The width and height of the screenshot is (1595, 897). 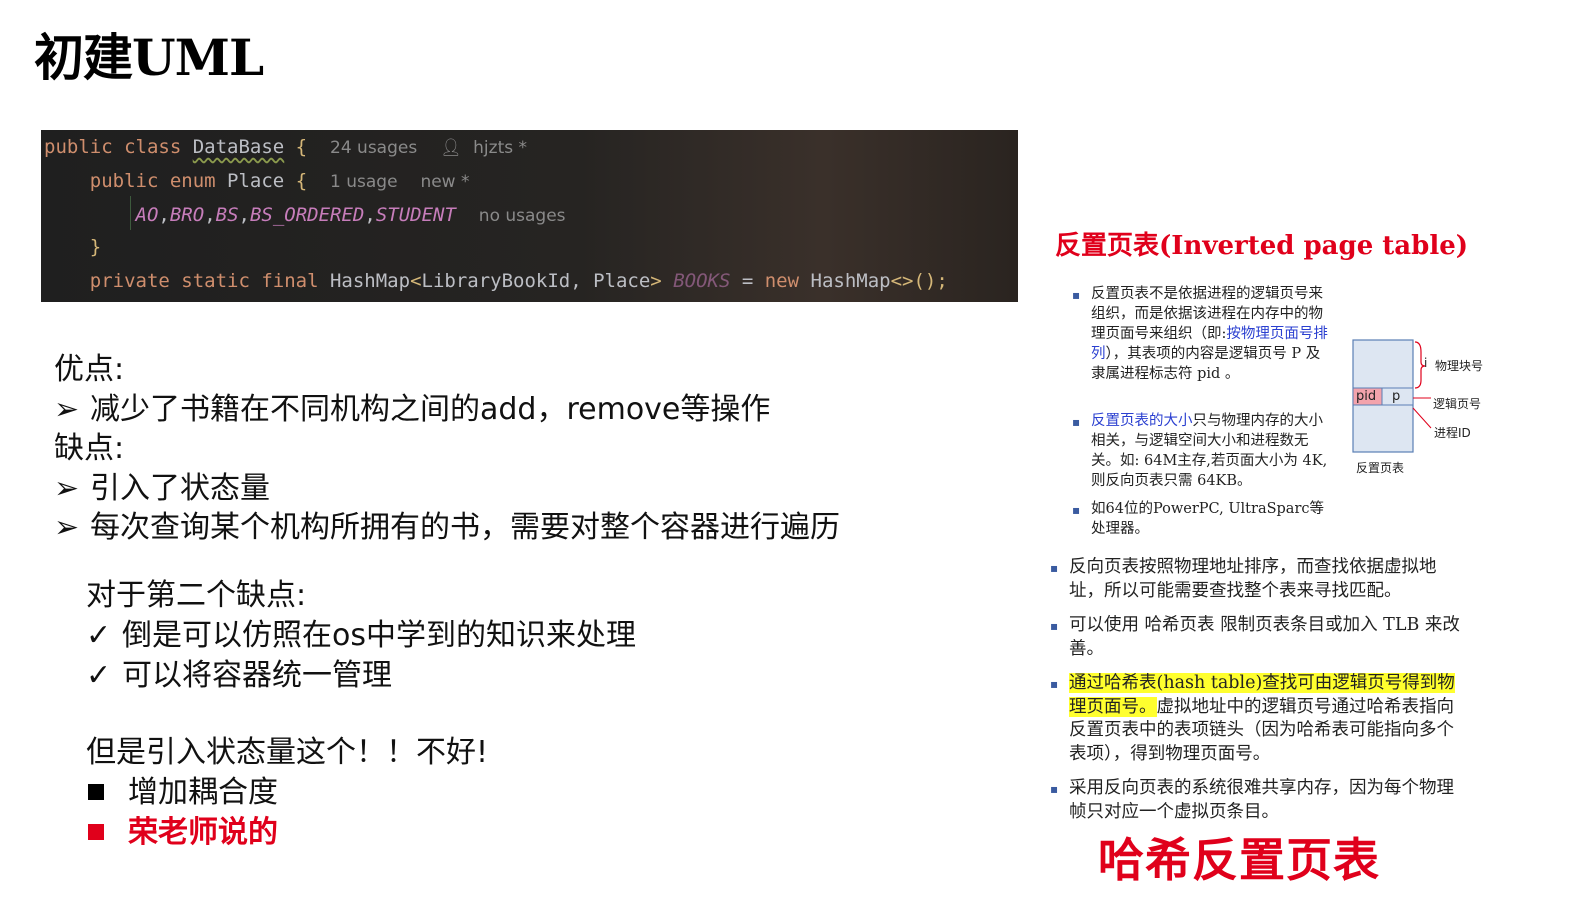 What do you see at coordinates (430, 409) in the screenshot?
I see `pros-text: 减少了书籍在不同机构之间的add，remove等操作` at bounding box center [430, 409].